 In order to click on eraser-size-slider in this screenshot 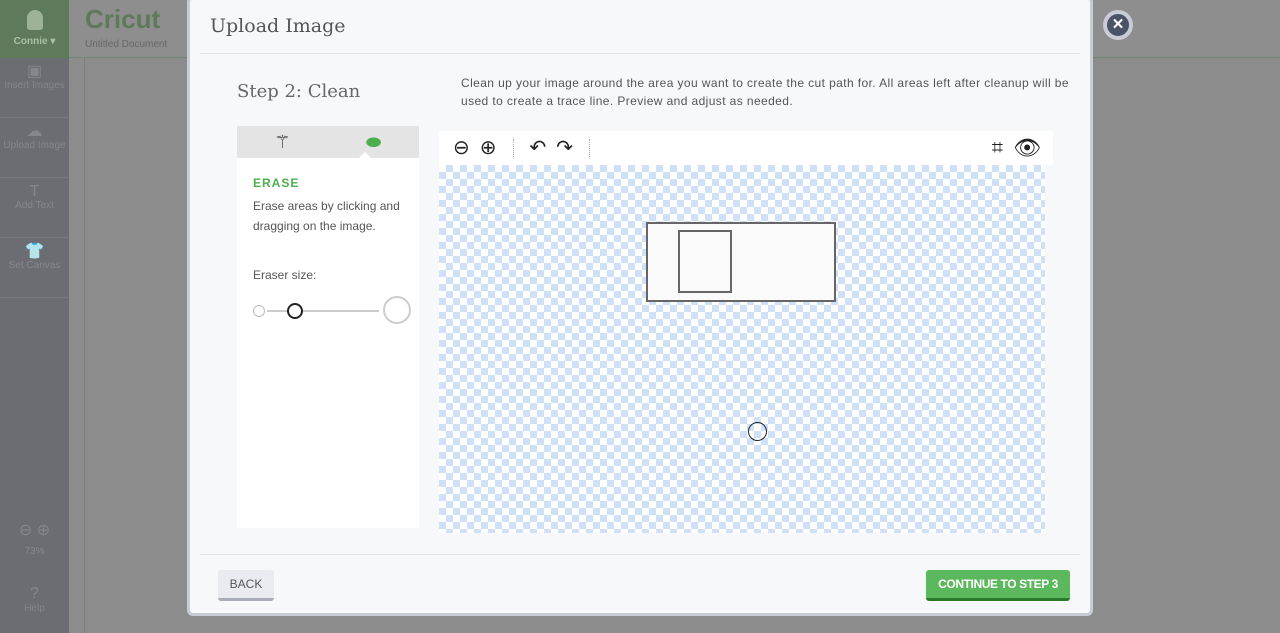, I will do `click(333, 311)`.